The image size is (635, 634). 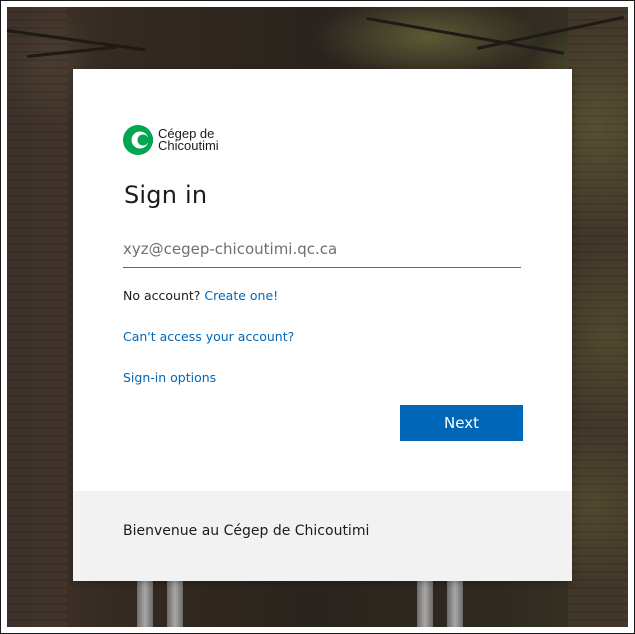 What do you see at coordinates (598, 317) in the screenshot?
I see `brick-wall-right` at bounding box center [598, 317].